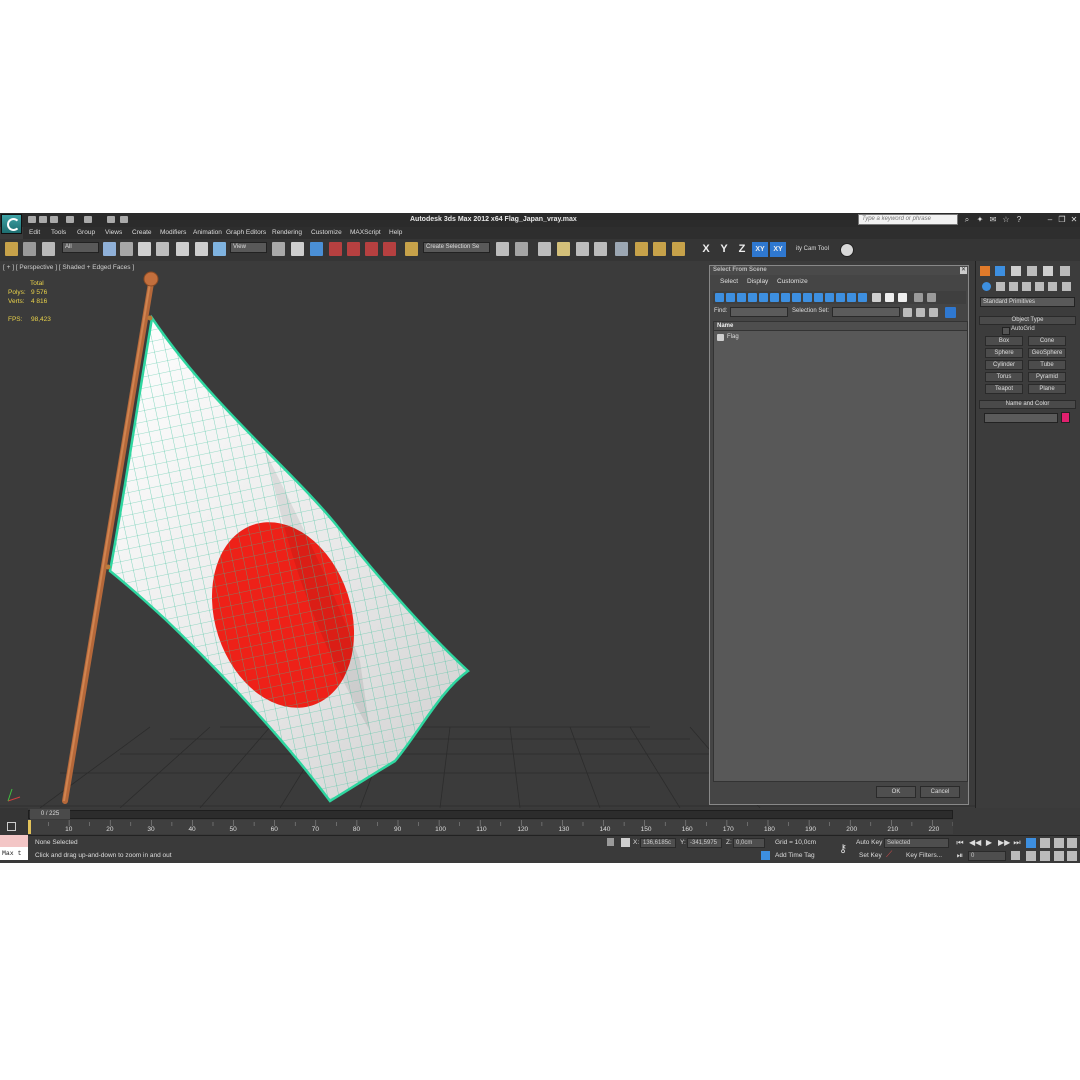 The image size is (1080, 1080). Describe the element at coordinates (1027, 302) in the screenshot. I see `primitive-type-dropdown: Standard Primitives` at that location.